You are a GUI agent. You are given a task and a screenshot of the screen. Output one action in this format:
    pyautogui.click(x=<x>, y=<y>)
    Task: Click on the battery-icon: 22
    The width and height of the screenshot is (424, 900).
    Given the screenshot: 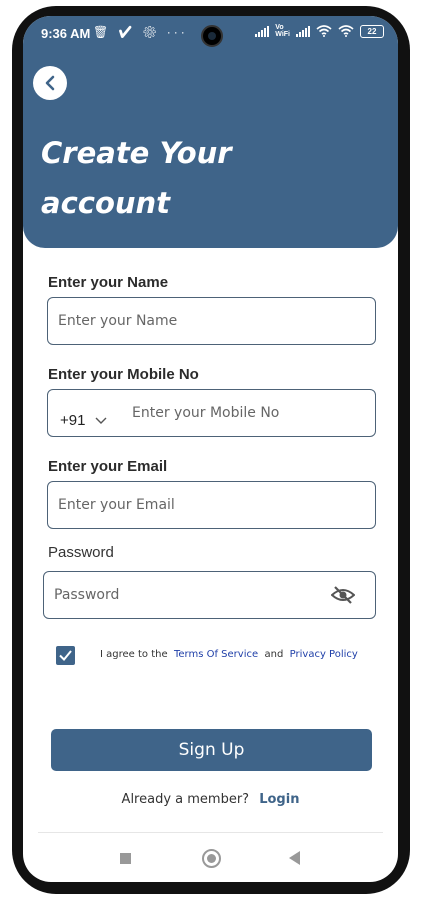 What is the action you would take?
    pyautogui.click(x=372, y=31)
    